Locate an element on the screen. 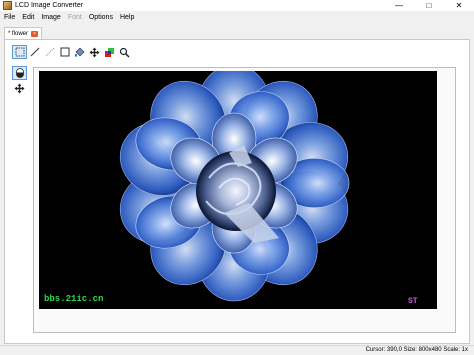  pan-icon is located at coordinates (19, 88).